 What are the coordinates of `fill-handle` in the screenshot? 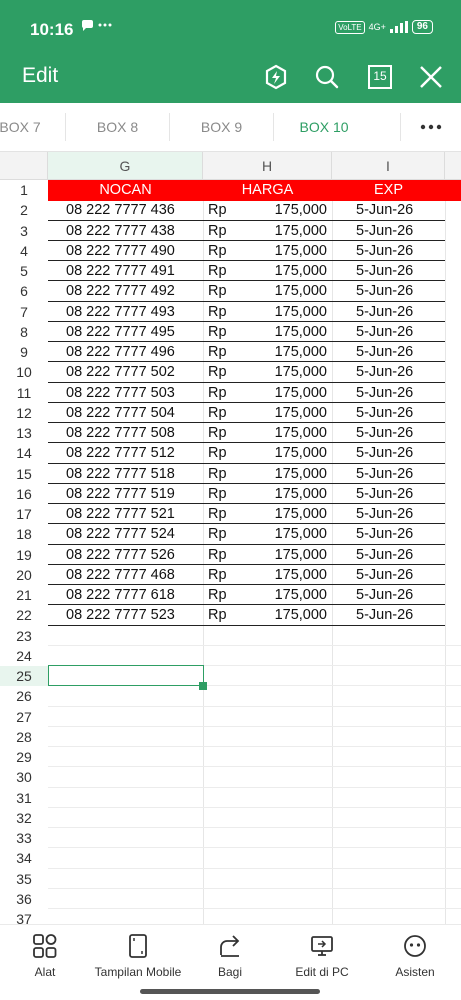 It's located at (203, 686).